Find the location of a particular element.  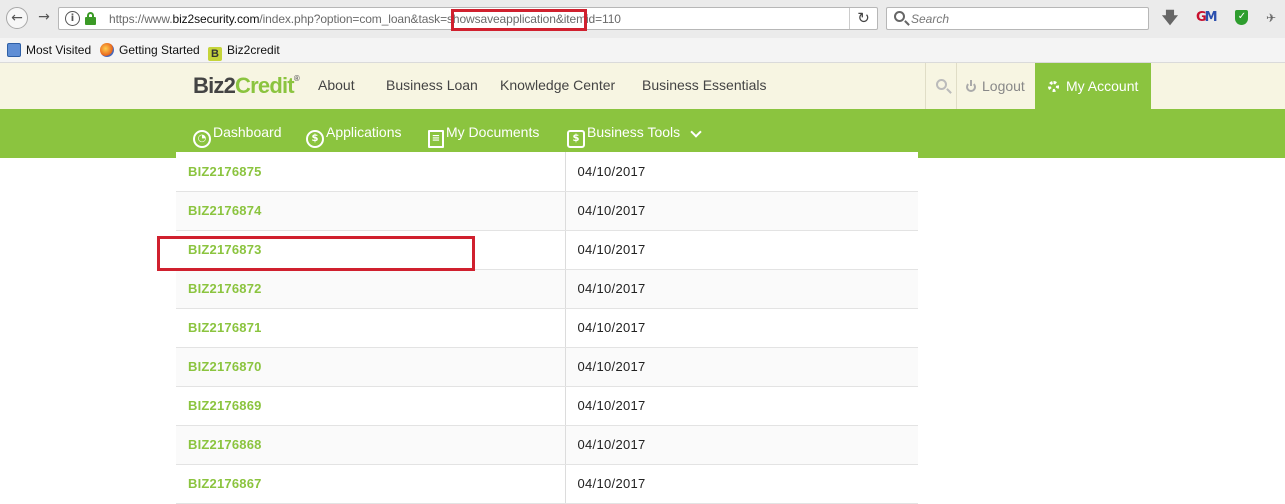

bookmark-label: Most Visited is located at coordinates (59, 50).